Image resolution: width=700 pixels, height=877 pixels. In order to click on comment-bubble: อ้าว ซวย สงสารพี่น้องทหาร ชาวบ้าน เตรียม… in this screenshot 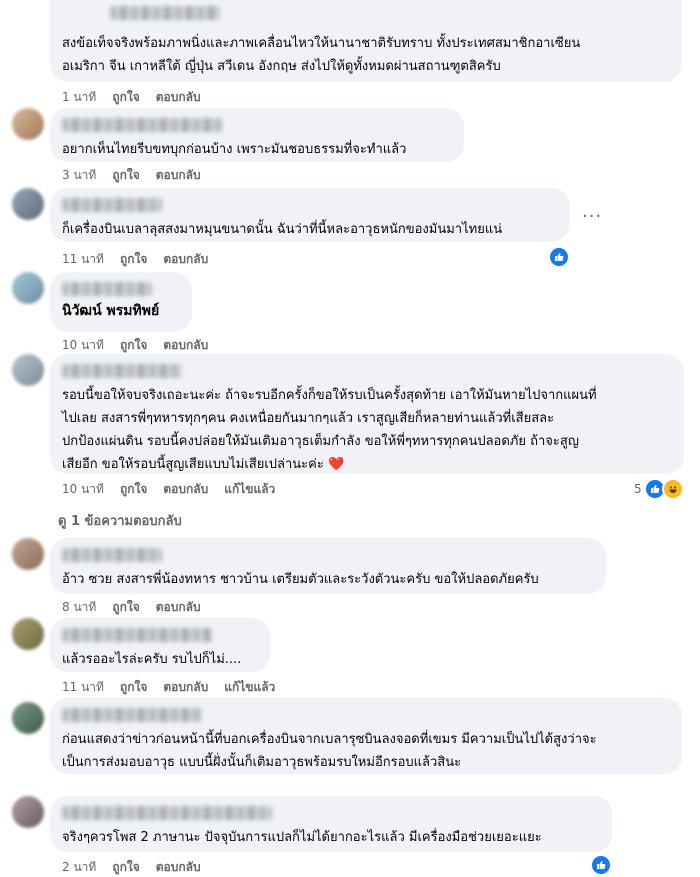, I will do `click(328, 566)`.